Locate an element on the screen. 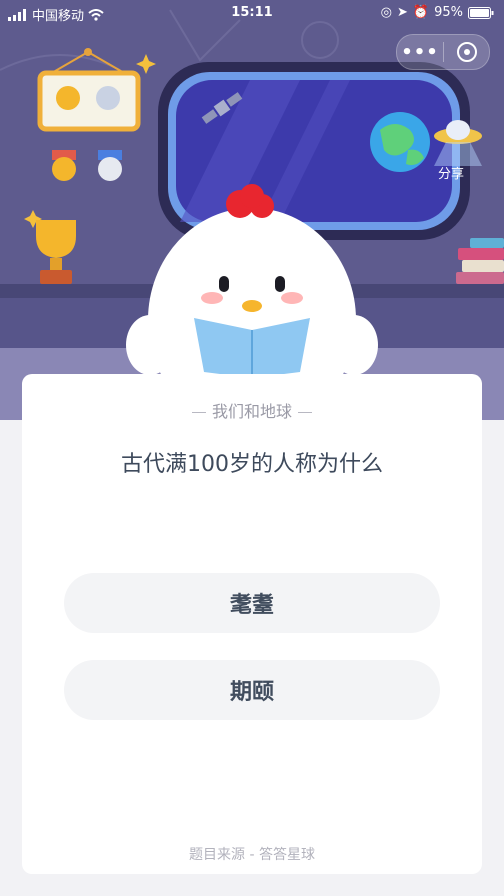  status-bar: 中国移动 15:11 ◎ ➤ ⏰ 95% is located at coordinates (252, 13).